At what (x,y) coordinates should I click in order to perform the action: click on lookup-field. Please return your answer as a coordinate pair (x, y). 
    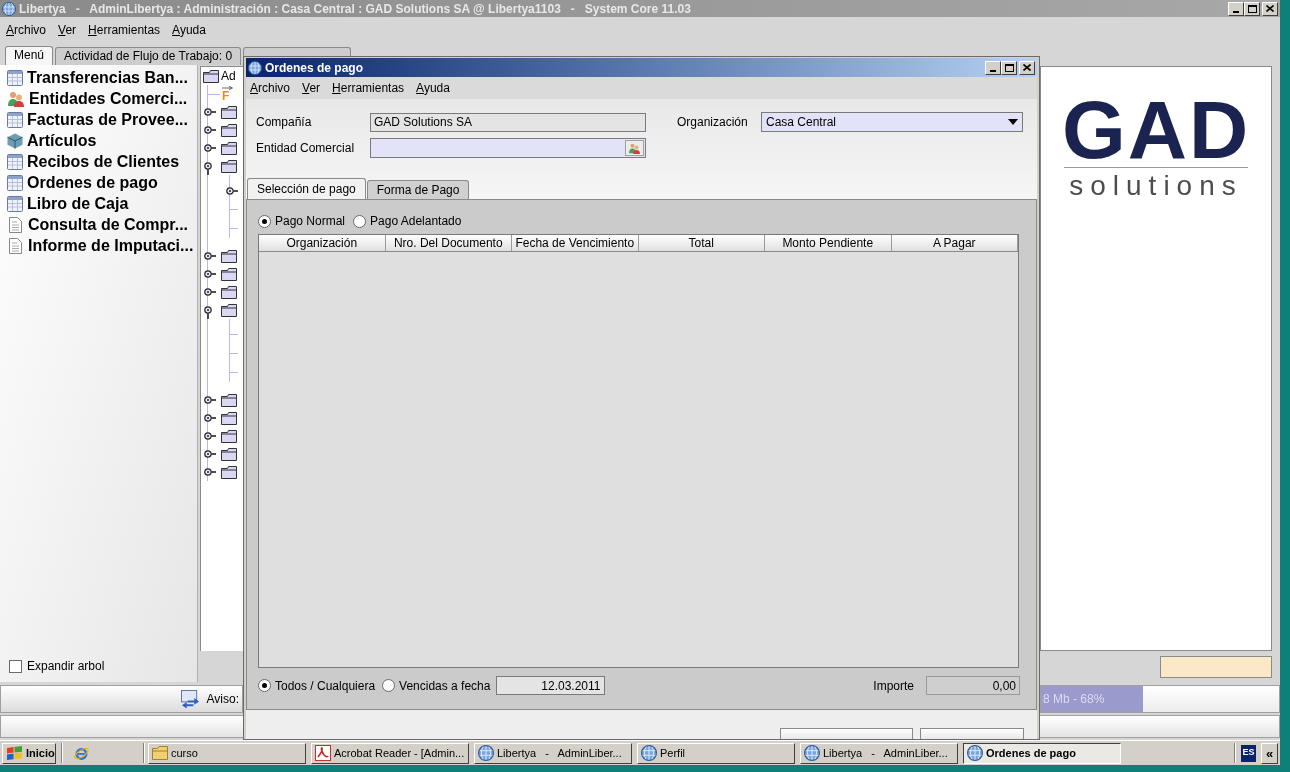
    Looking at the image, I should click on (508, 148).